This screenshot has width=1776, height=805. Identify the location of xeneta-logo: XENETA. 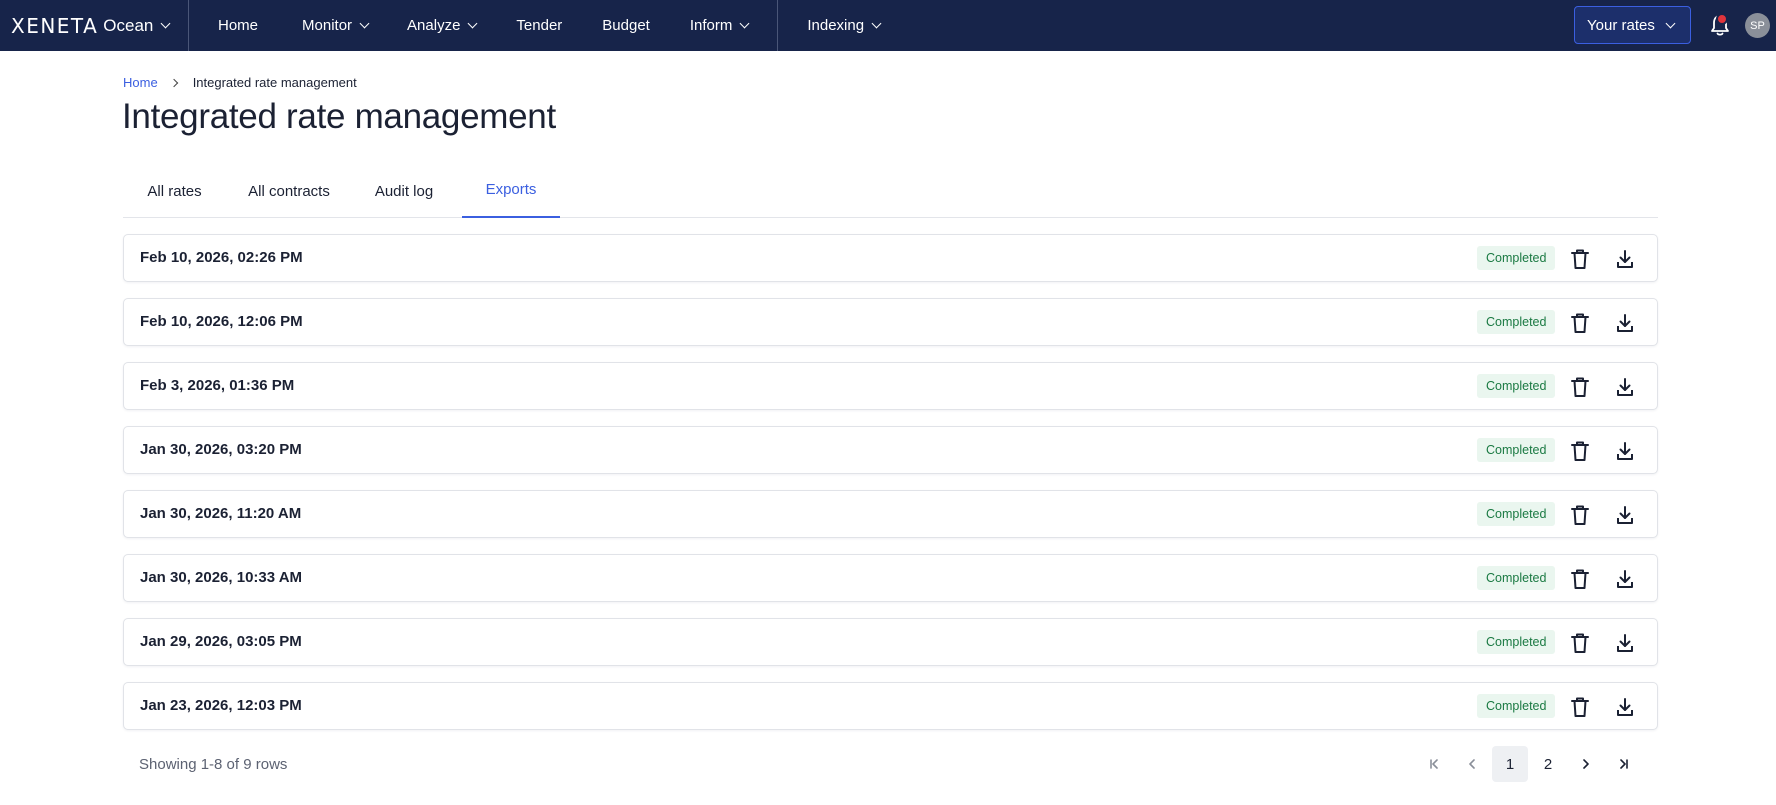
(55, 25).